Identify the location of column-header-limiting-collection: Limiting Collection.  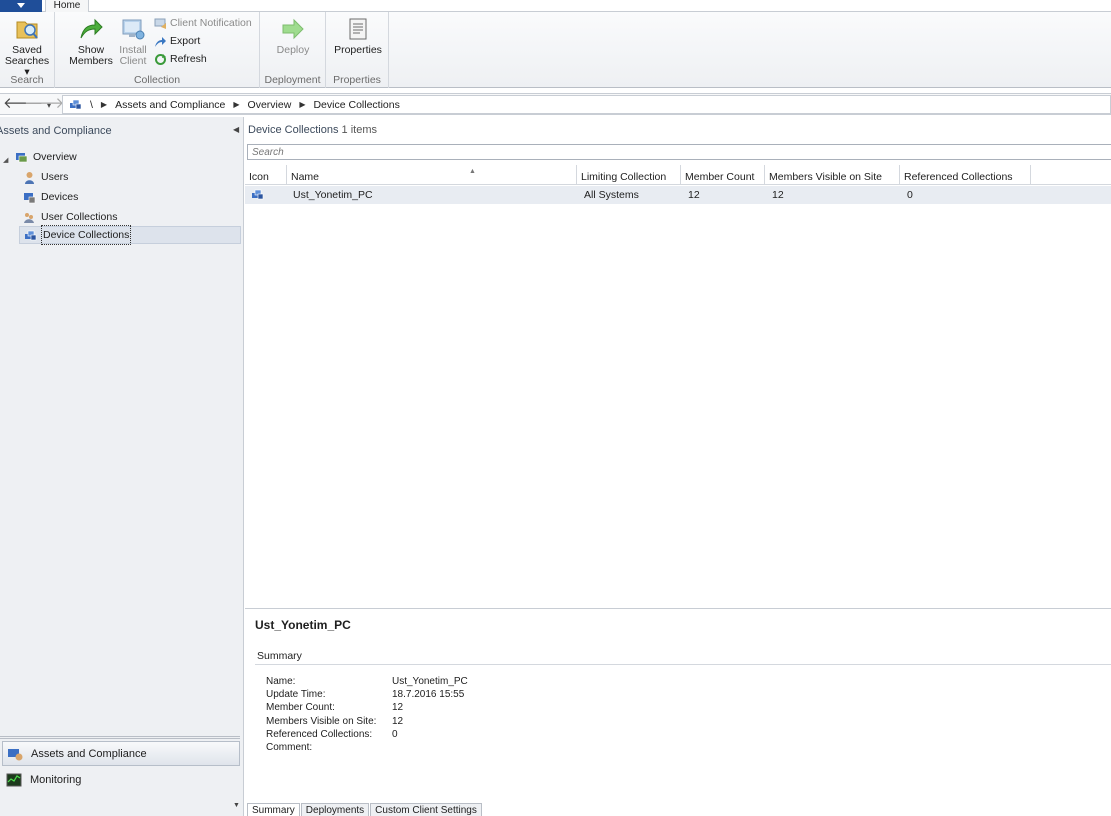
(629, 175).